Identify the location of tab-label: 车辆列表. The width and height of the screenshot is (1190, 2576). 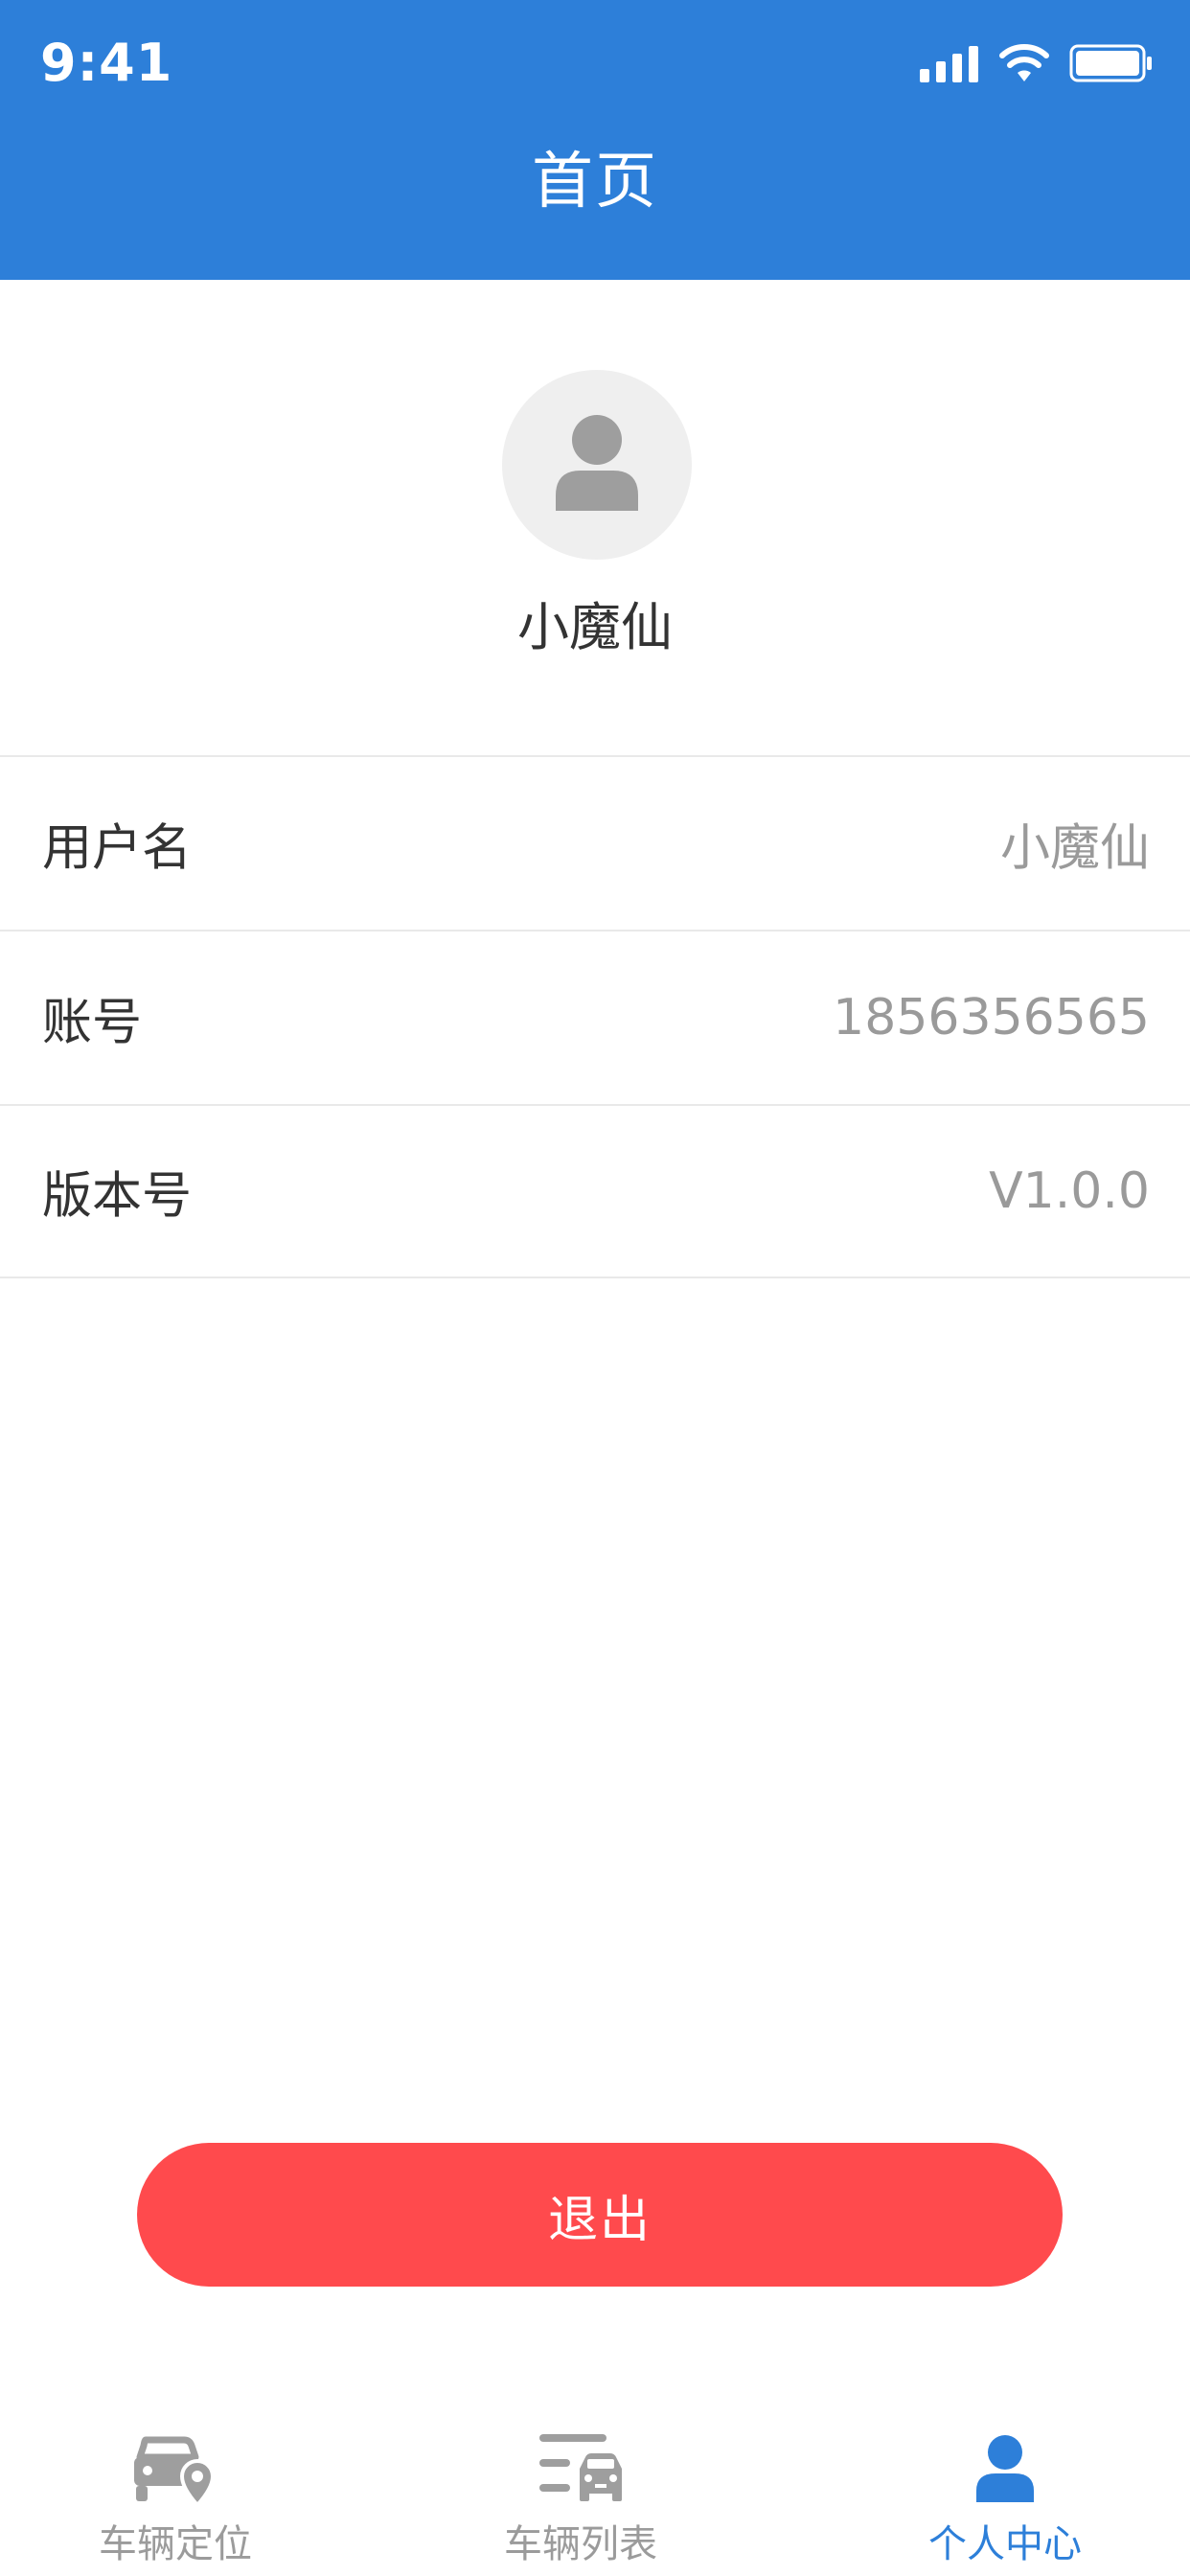
(580, 2544).